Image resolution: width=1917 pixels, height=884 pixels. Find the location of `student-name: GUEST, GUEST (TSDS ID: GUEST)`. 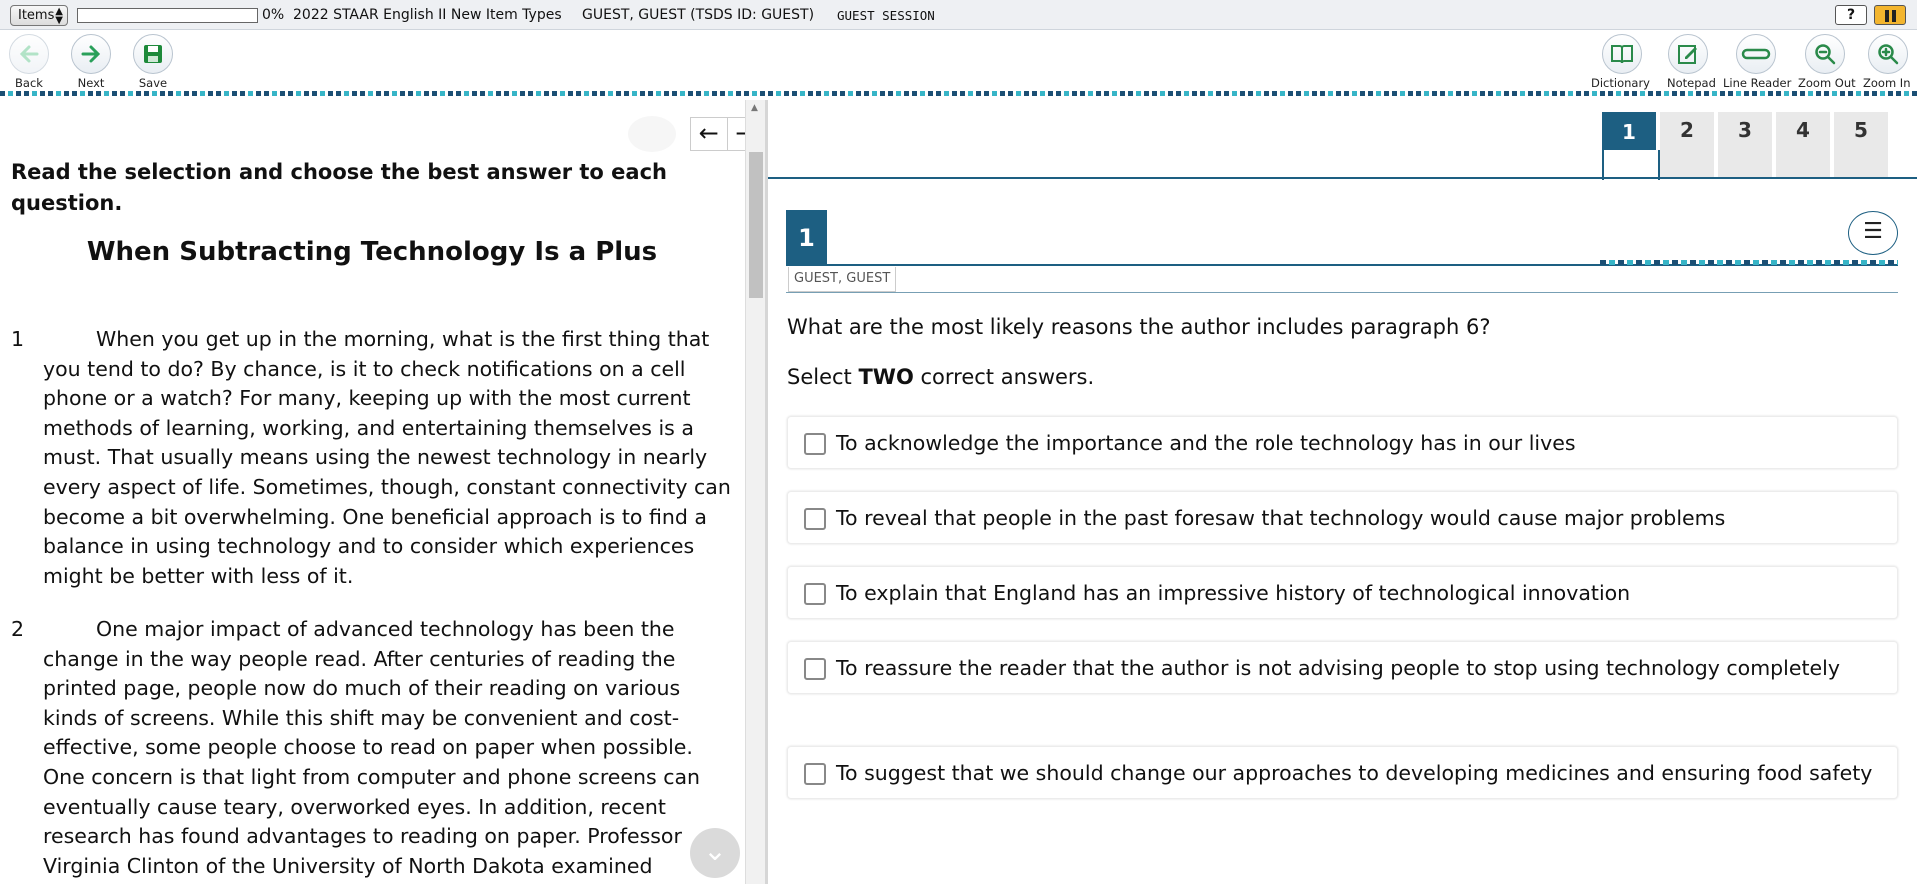

student-name: GUEST, GUEST (TSDS ID: GUEST) is located at coordinates (698, 15).